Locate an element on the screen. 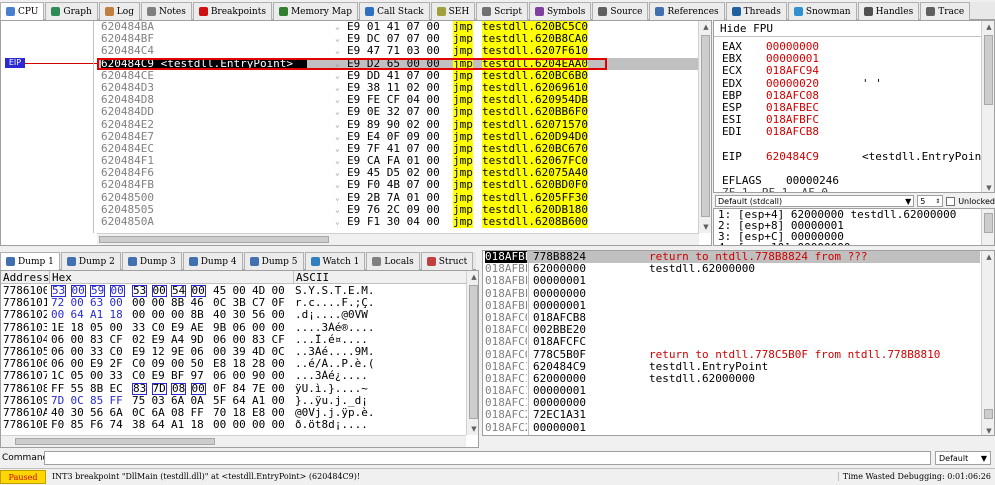 The image size is (995, 485). dump-byte: 7E is located at coordinates (258, 388).